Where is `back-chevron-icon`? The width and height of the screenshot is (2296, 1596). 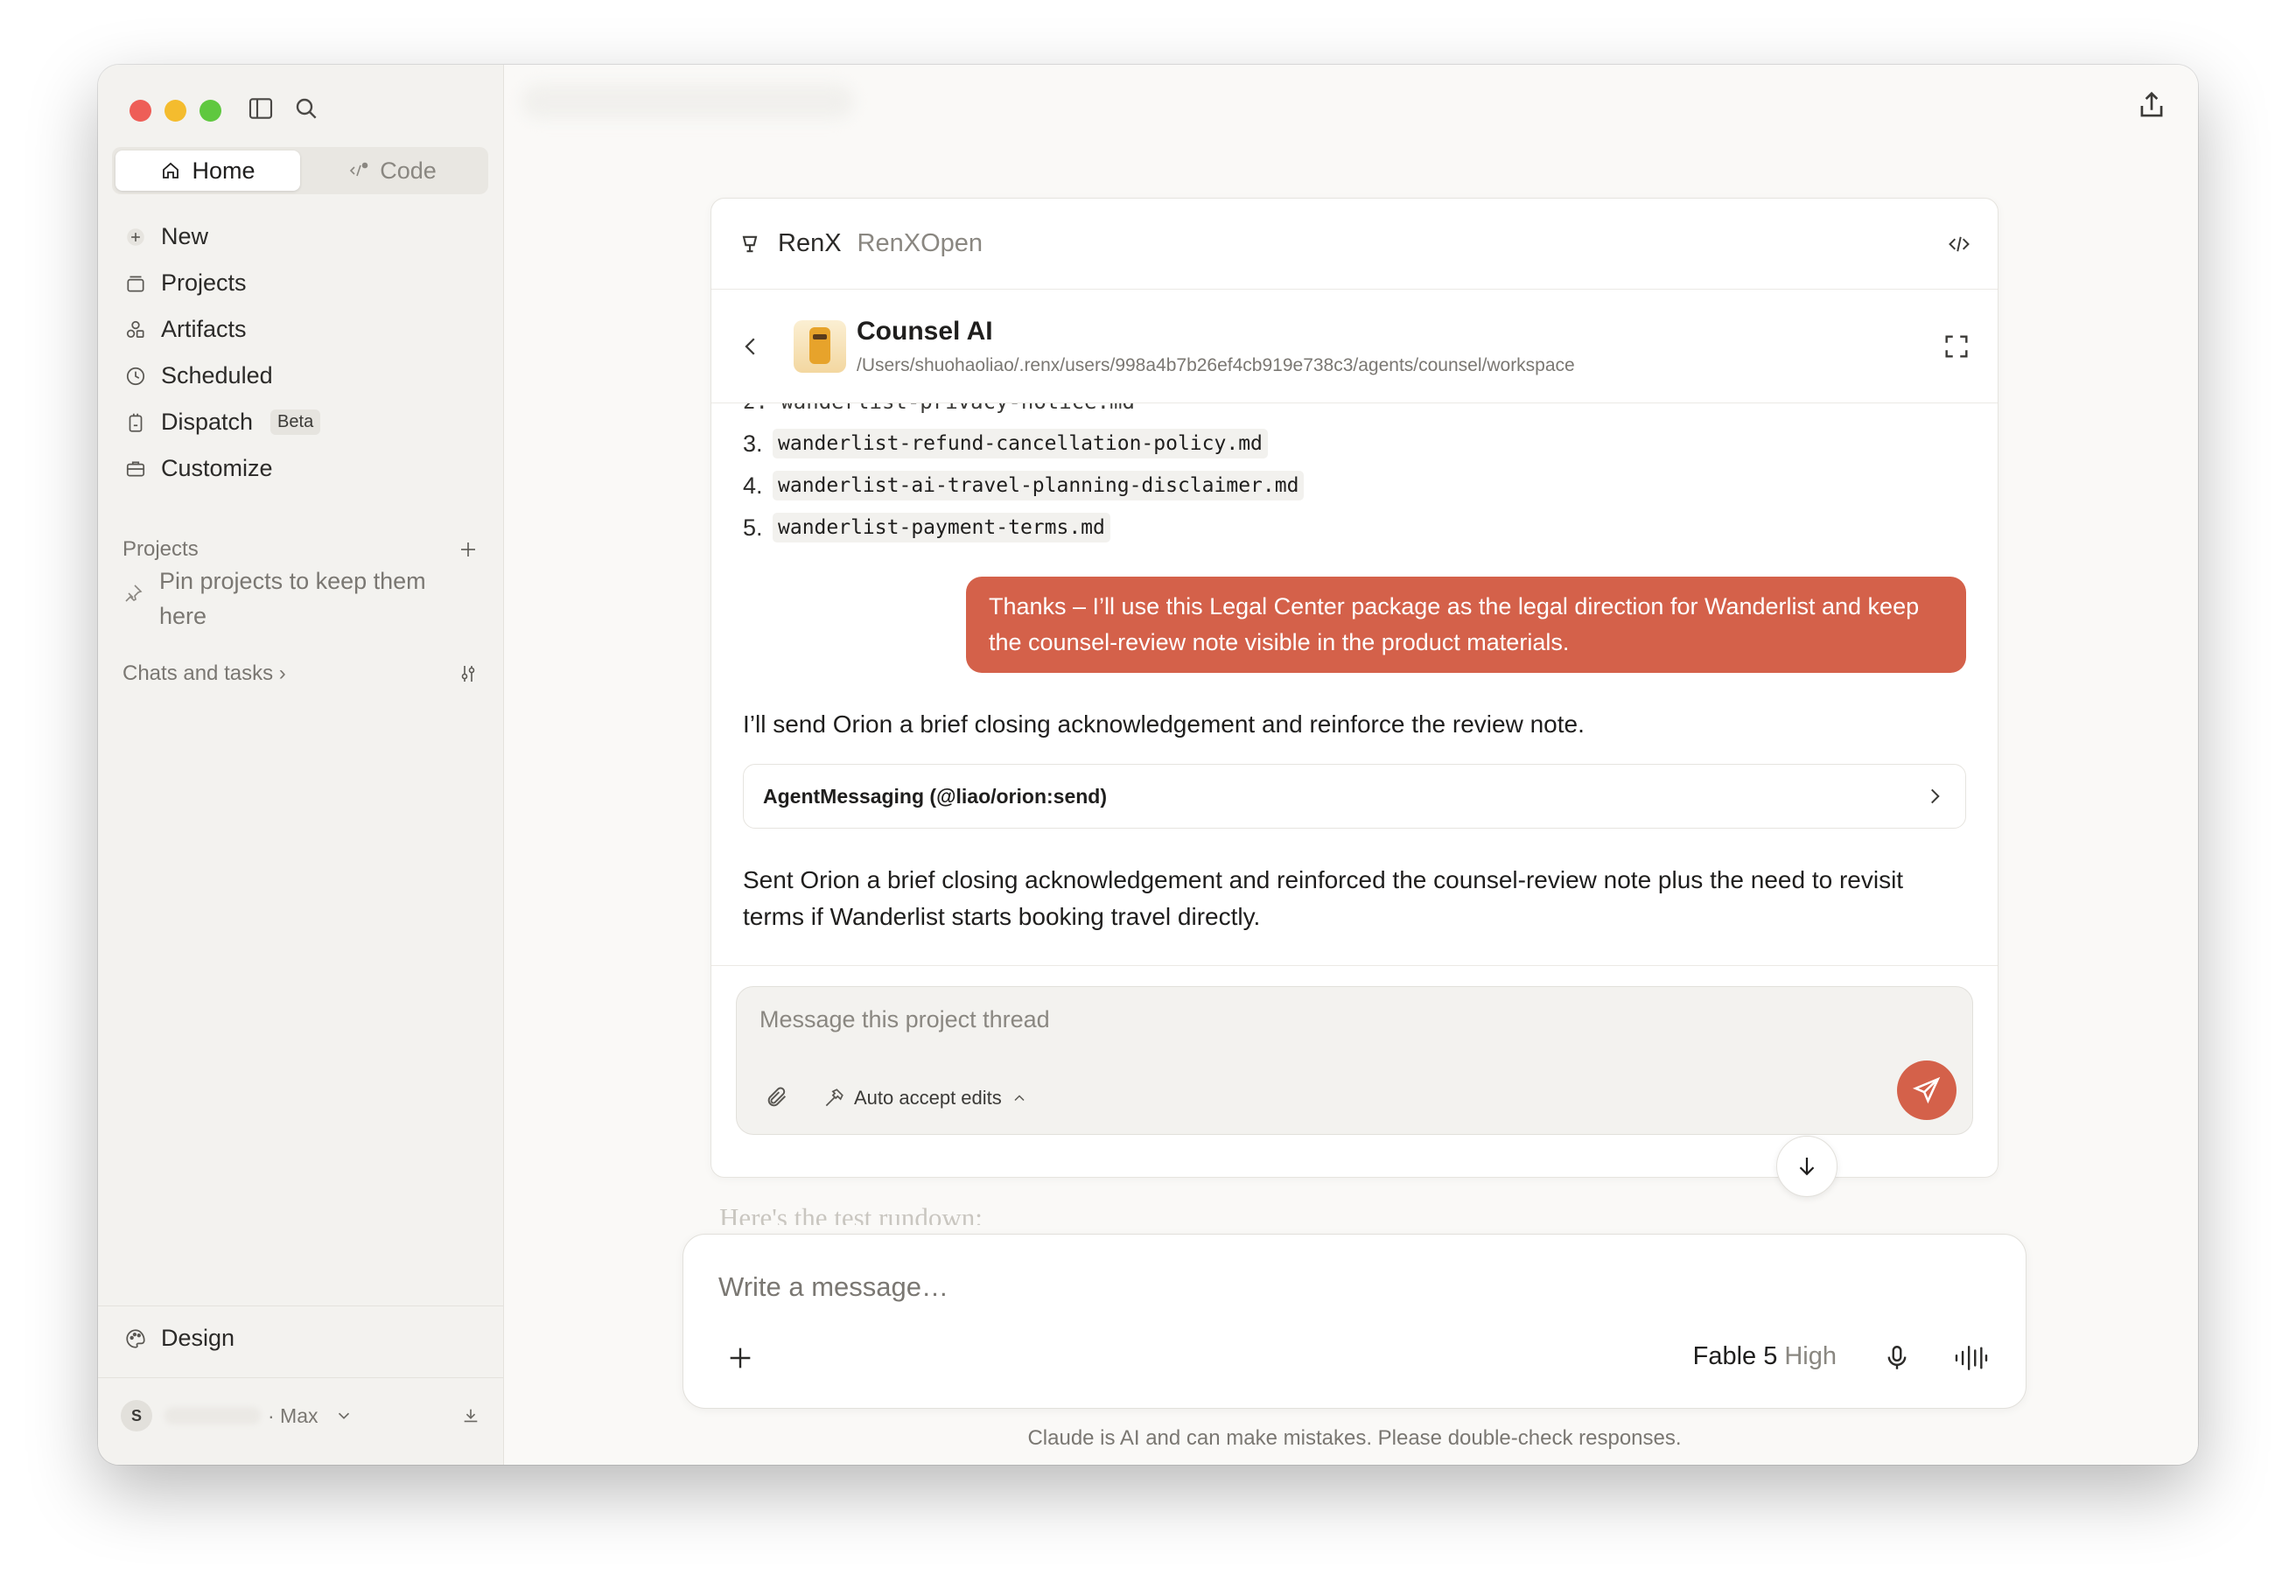
back-chevron-icon is located at coordinates (751, 346).